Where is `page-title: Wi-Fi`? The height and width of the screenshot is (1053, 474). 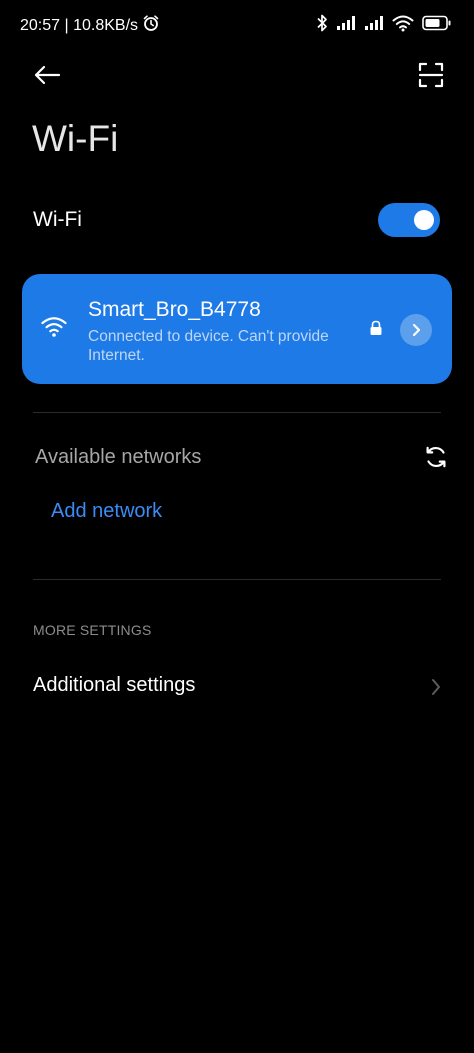 page-title: Wi-Fi is located at coordinates (75, 138).